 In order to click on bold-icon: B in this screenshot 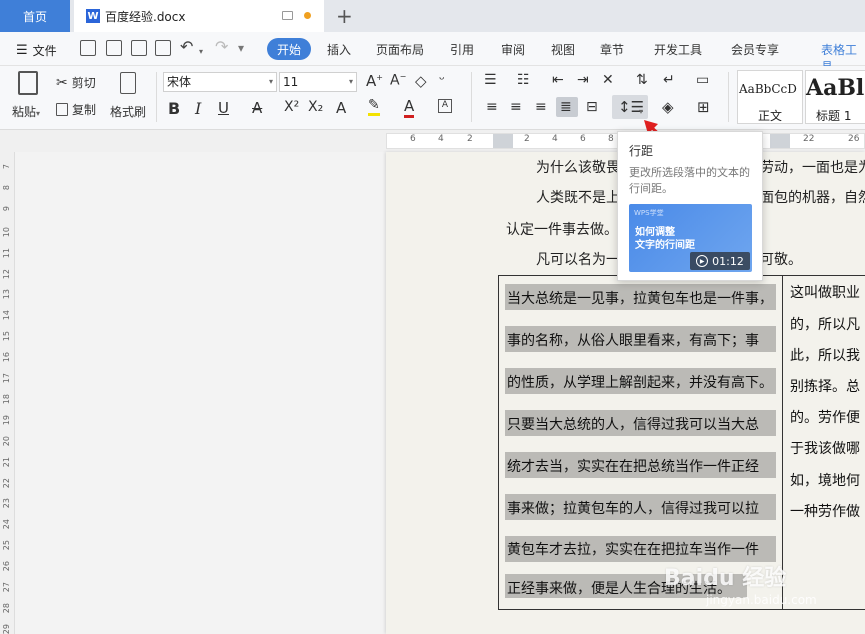, I will do `click(174, 108)`.